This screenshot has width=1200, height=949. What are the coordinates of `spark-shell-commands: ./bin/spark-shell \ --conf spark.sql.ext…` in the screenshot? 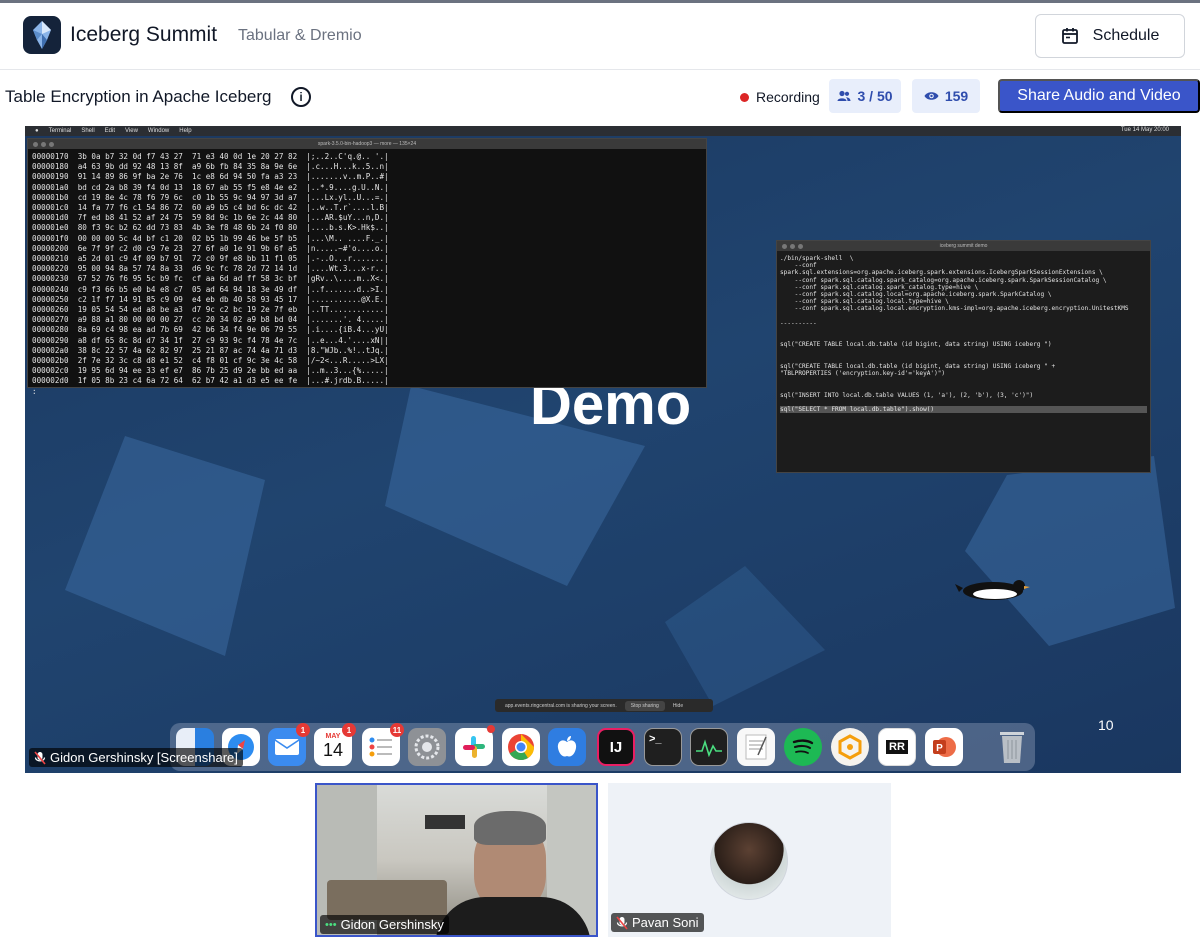 It's located at (954, 327).